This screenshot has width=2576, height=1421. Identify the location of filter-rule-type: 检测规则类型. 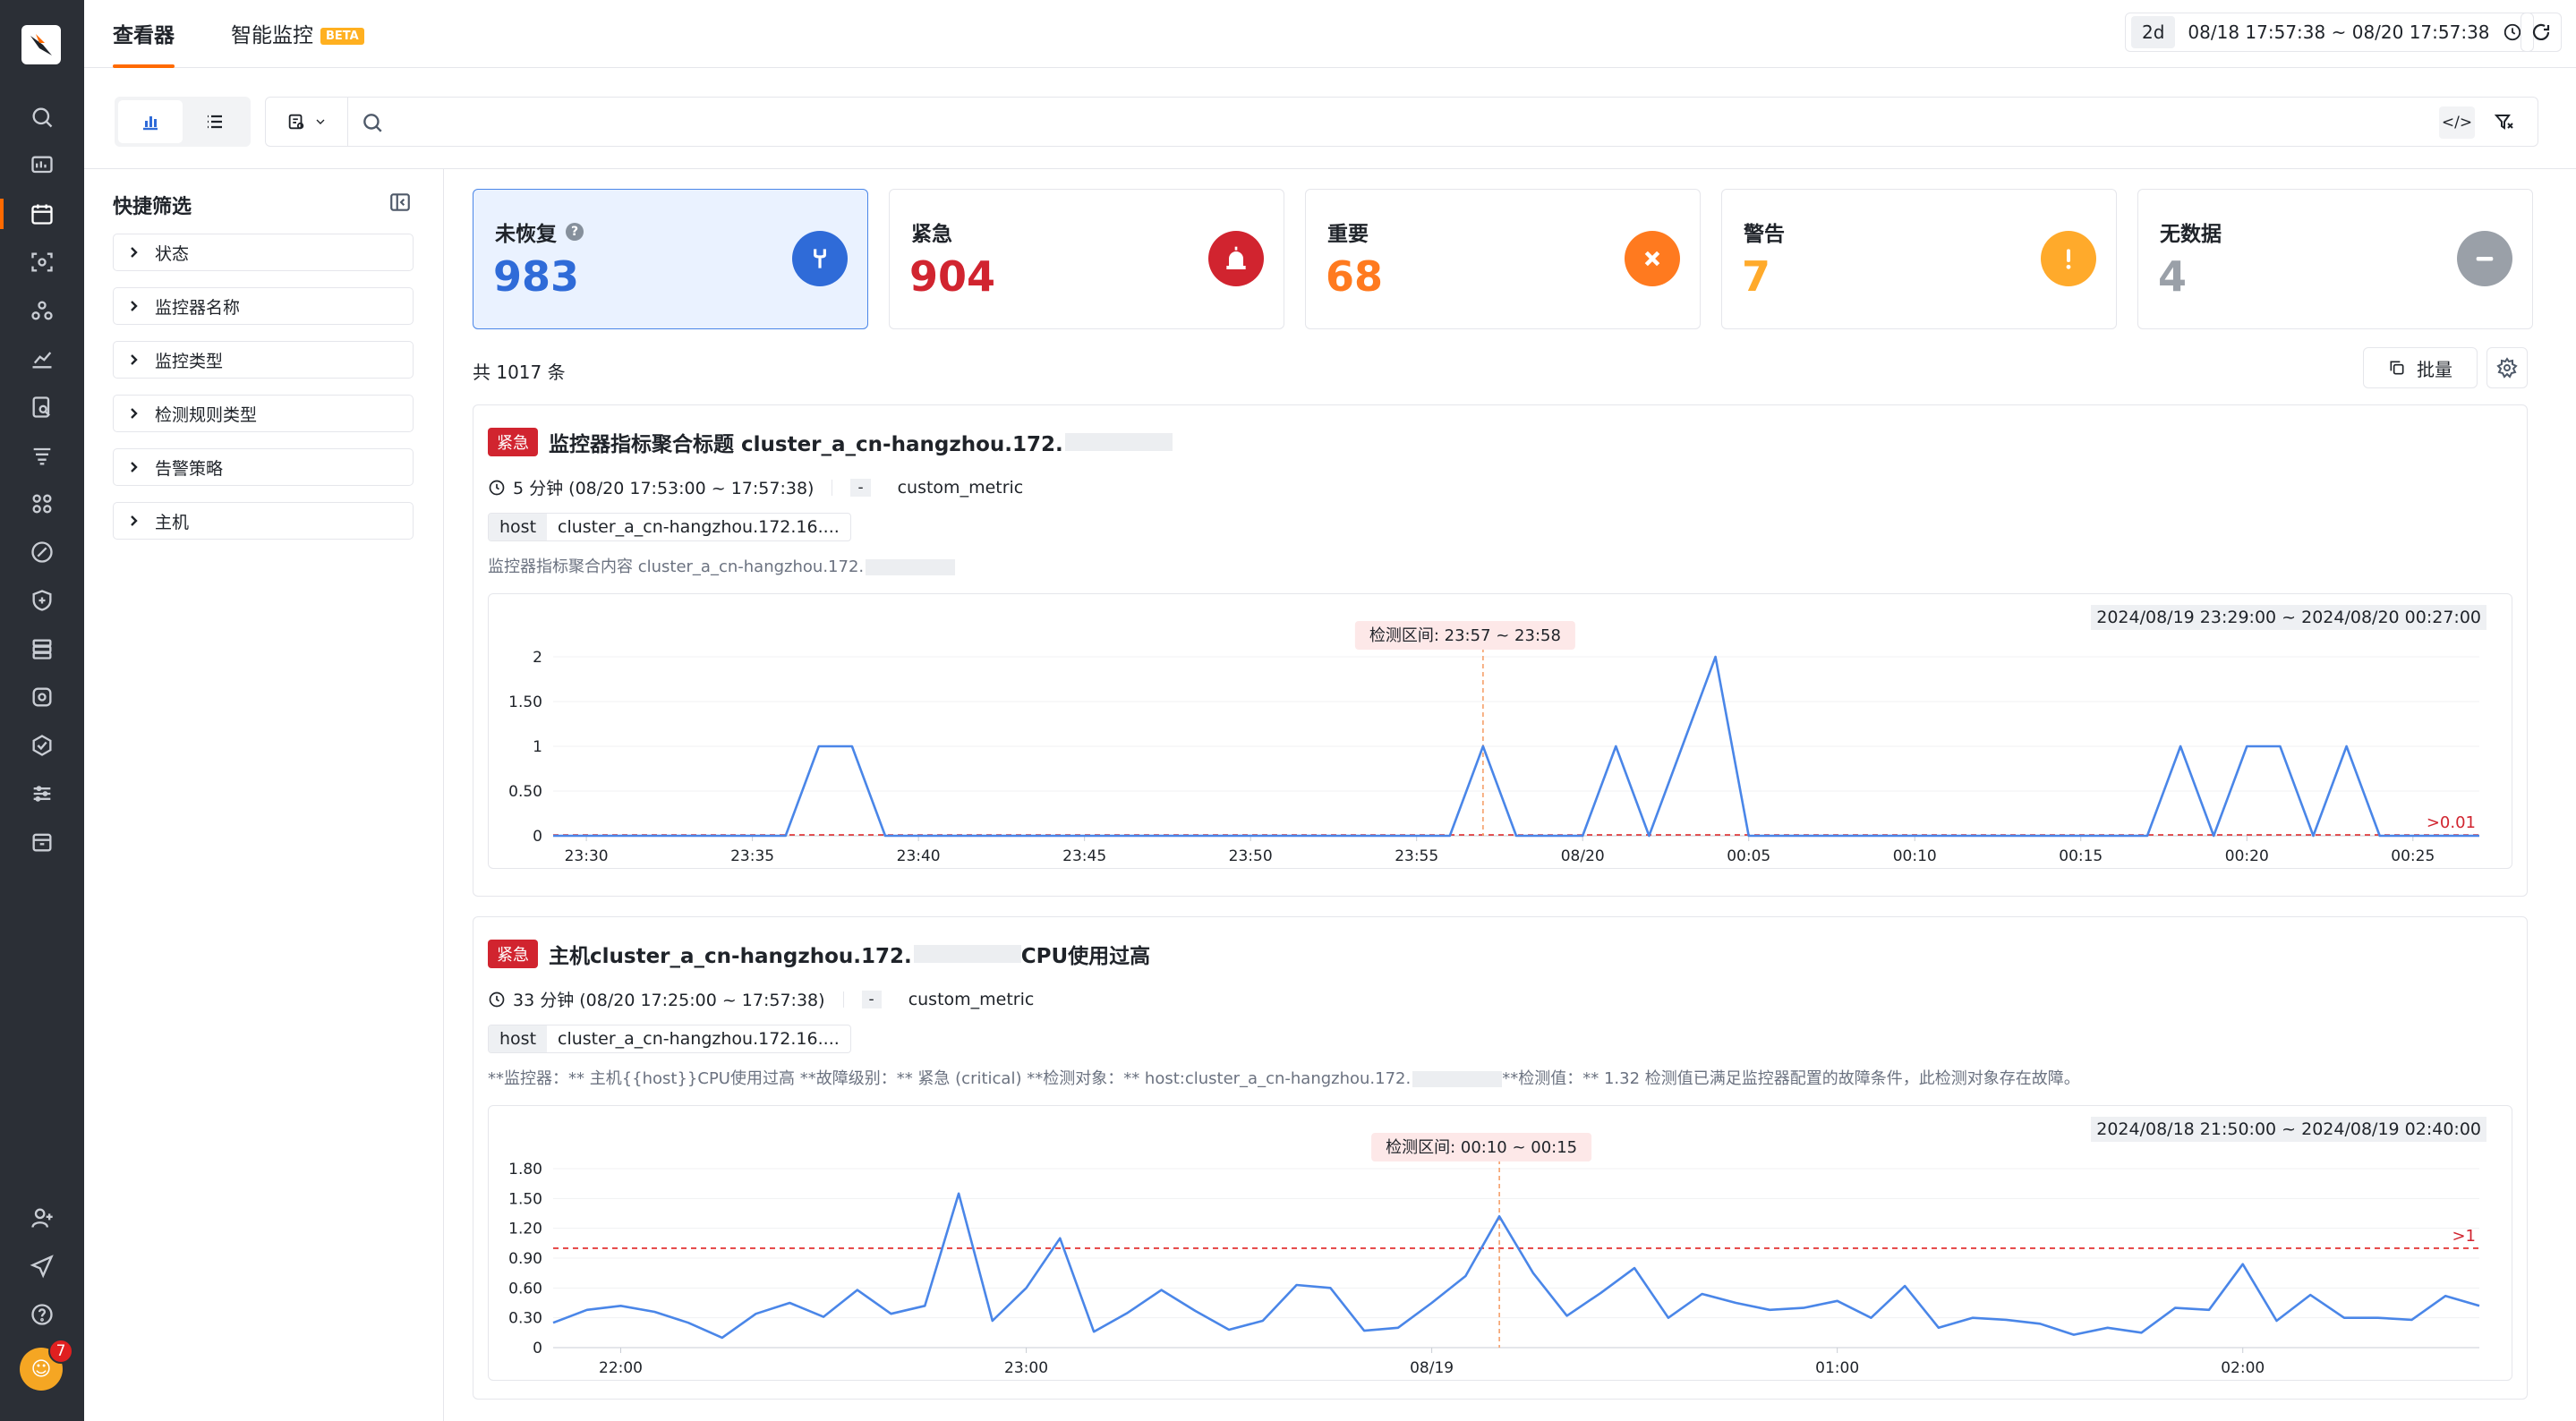
(263, 413).